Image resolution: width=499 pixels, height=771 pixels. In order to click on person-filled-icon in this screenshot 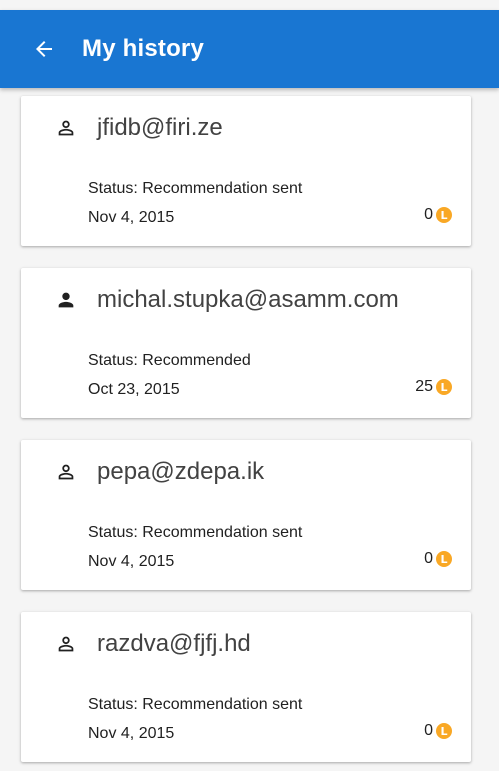, I will do `click(66, 300)`.